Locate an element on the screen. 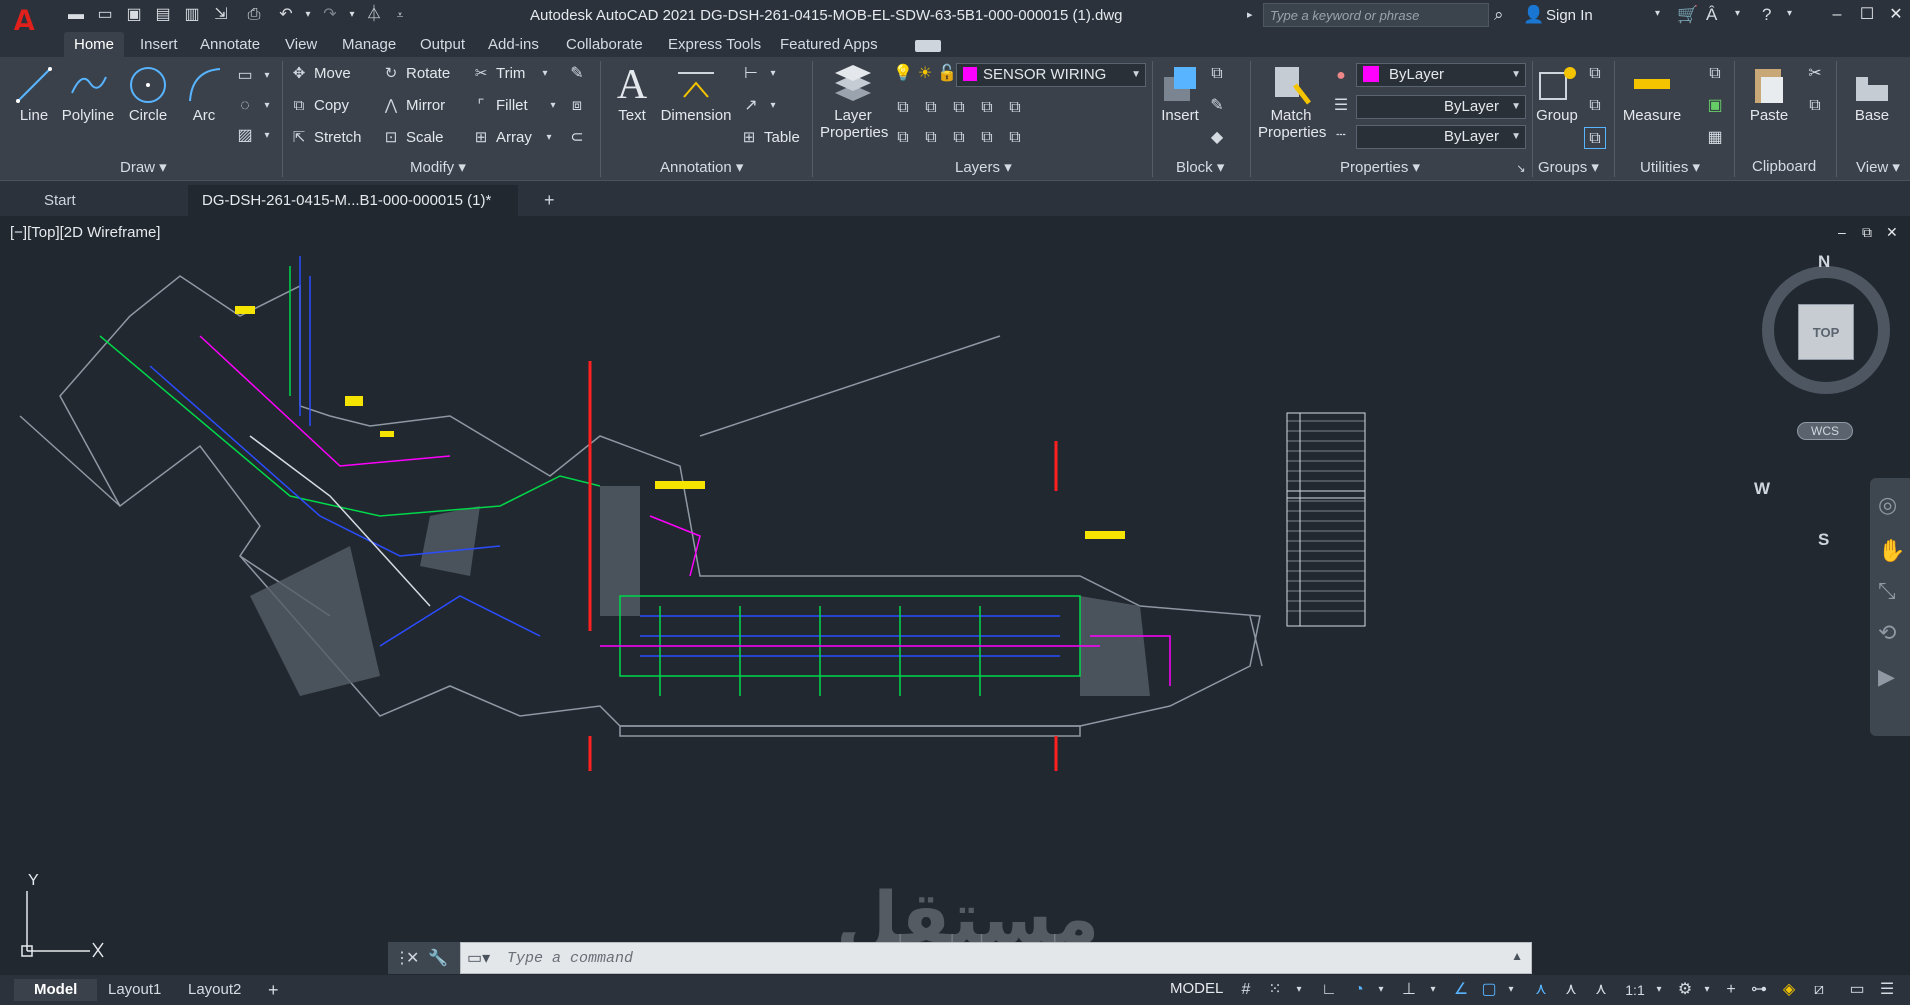 This screenshot has height=1005, width=1910. auto-scale-icon: ⋏ is located at coordinates (1571, 990).